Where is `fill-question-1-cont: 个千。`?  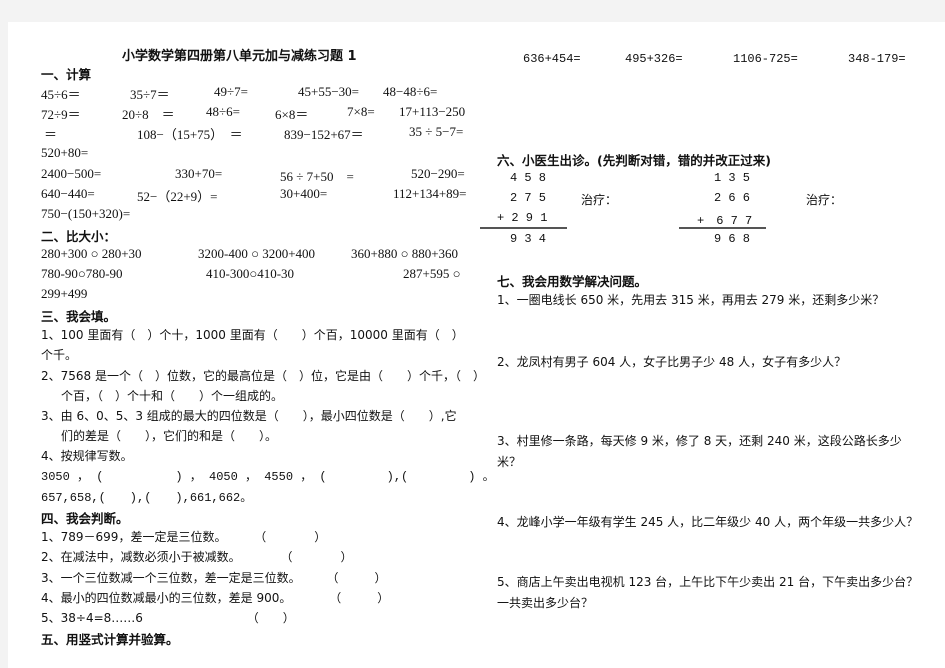 fill-question-1-cont: 个千。 is located at coordinates (59, 355).